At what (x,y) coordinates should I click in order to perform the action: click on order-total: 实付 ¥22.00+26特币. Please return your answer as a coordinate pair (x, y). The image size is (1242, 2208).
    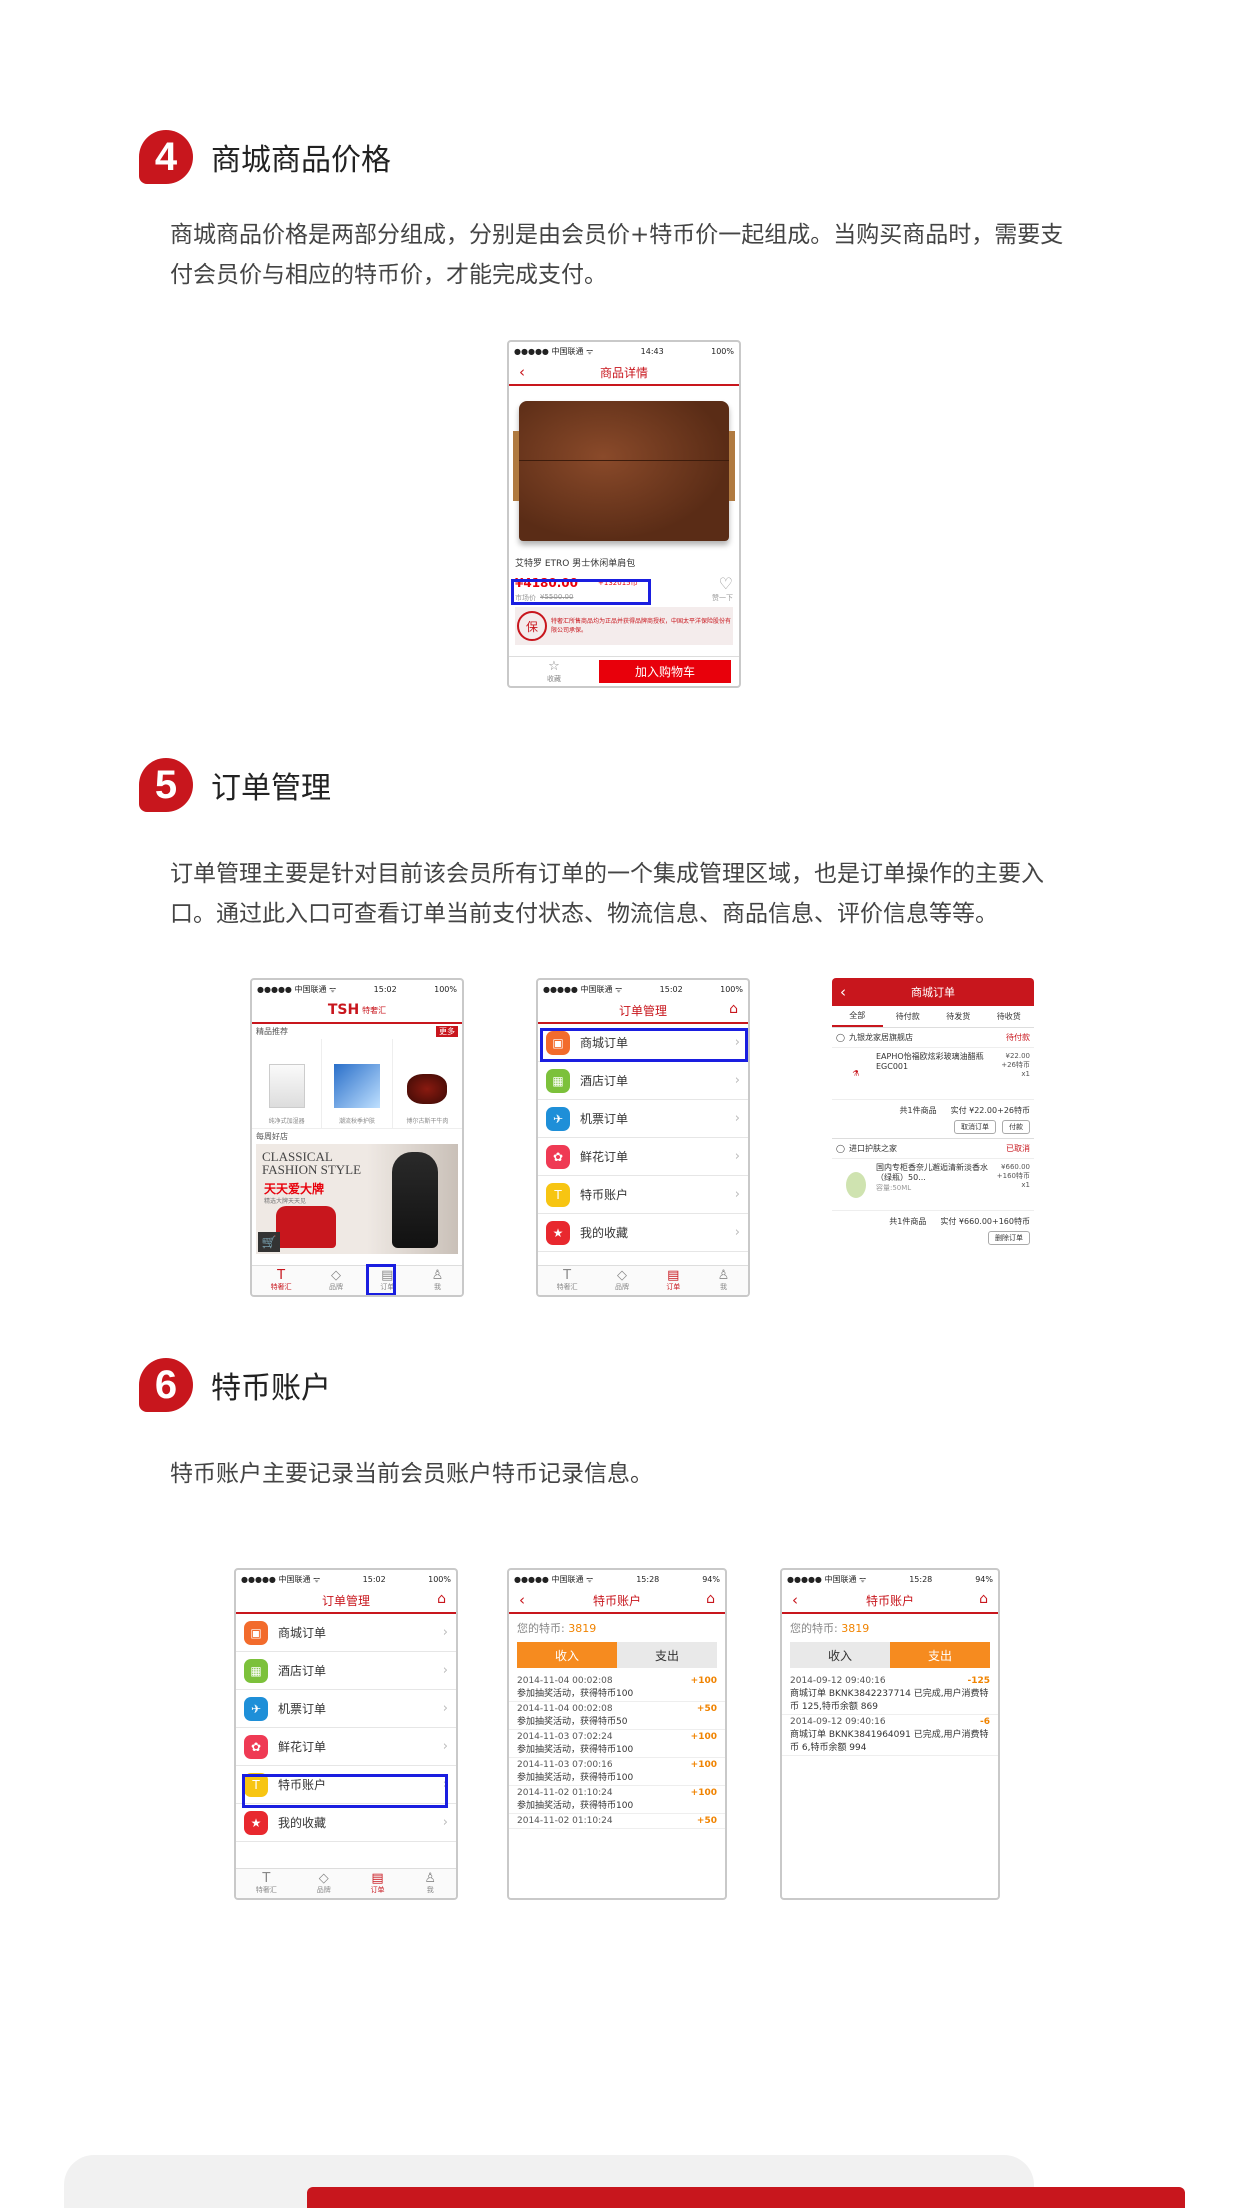
    Looking at the image, I should click on (990, 1110).